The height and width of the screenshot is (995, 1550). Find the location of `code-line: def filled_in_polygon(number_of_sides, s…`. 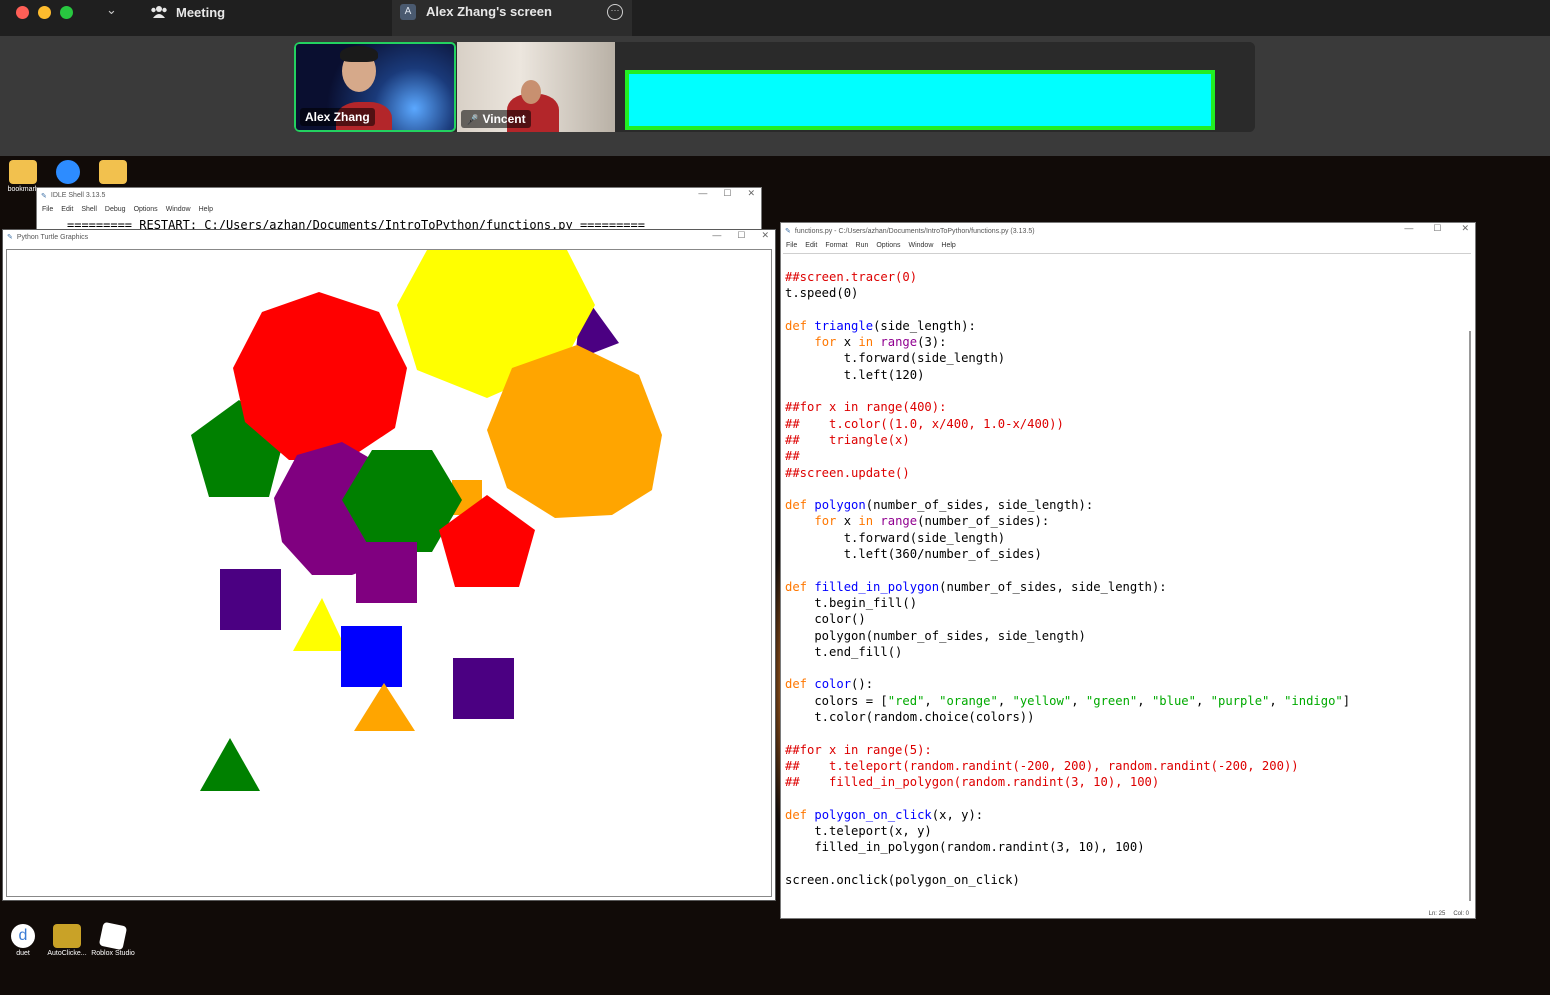

code-line: def filled_in_polygon(number_of_sides, s… is located at coordinates (1128, 587).